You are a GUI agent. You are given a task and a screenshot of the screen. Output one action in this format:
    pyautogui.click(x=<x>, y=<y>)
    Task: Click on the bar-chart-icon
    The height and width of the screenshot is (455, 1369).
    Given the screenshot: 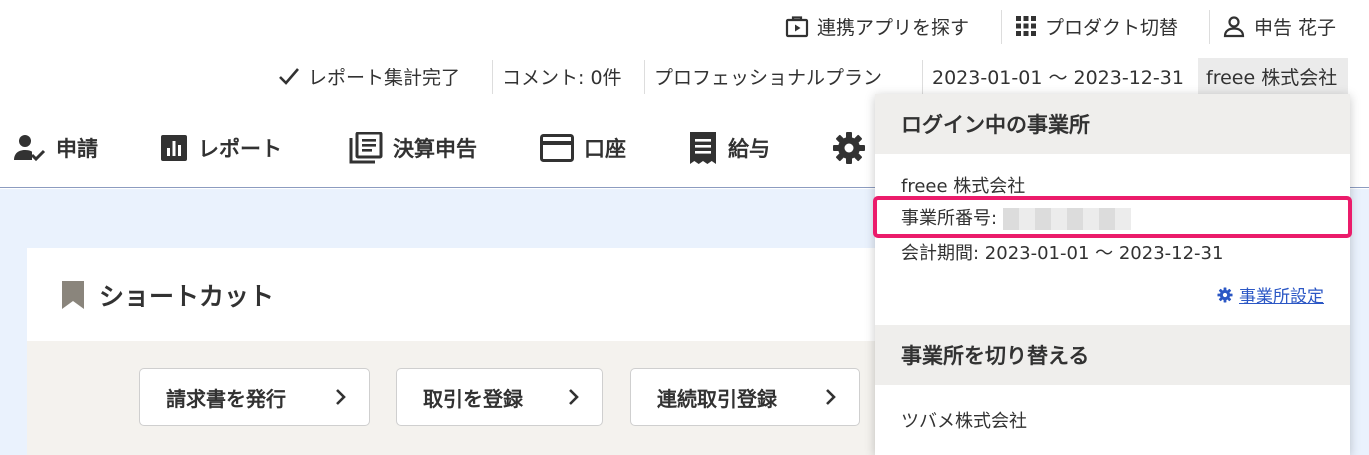 What is the action you would take?
    pyautogui.click(x=174, y=148)
    